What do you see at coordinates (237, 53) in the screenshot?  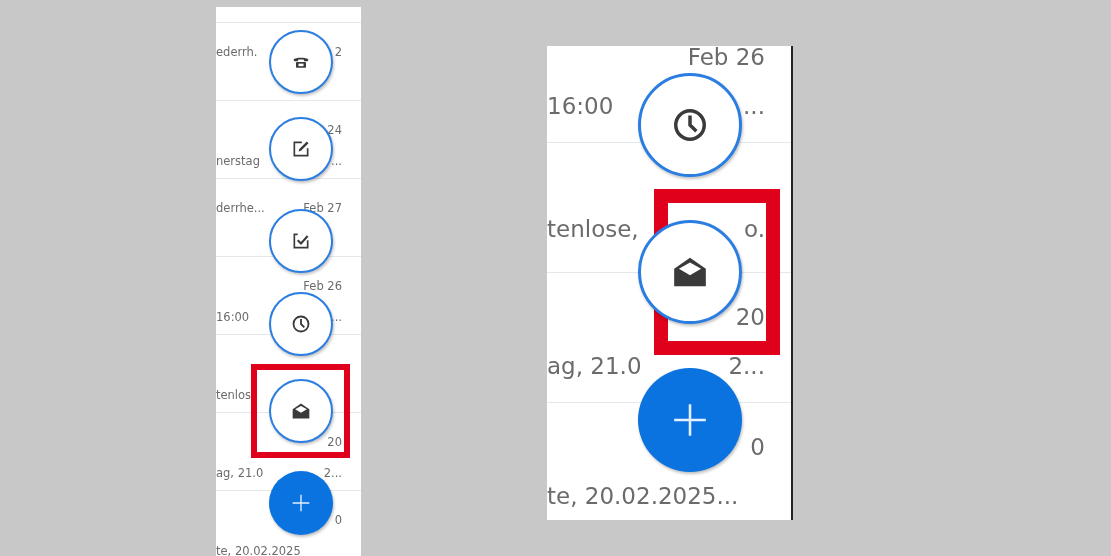 I see `item-text: ederrh.` at bounding box center [237, 53].